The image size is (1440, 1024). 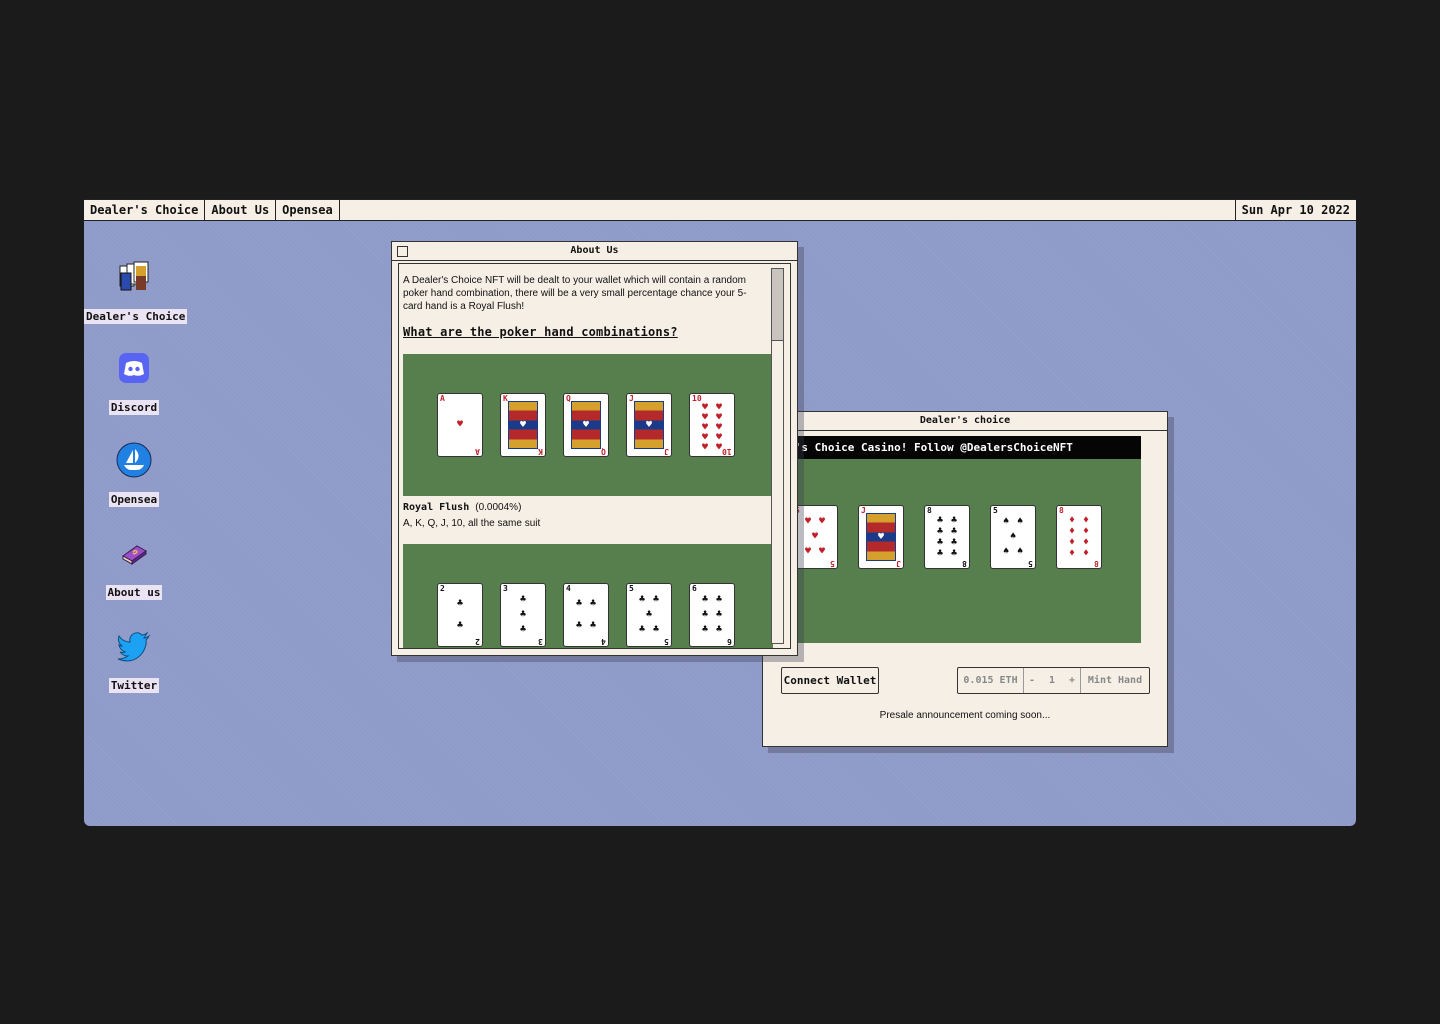 What do you see at coordinates (136, 316) in the screenshot?
I see `desktop-icon-label: Dealer's Choice` at bounding box center [136, 316].